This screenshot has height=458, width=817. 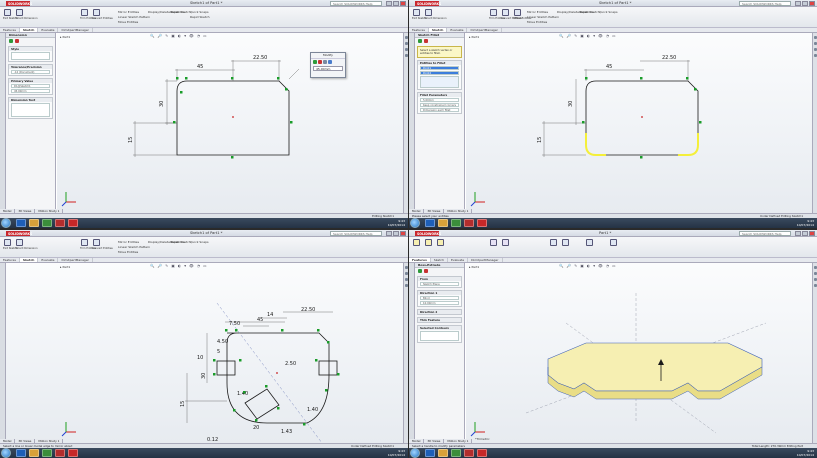 What do you see at coordinates (30, 56) in the screenshot?
I see `style-list` at bounding box center [30, 56].